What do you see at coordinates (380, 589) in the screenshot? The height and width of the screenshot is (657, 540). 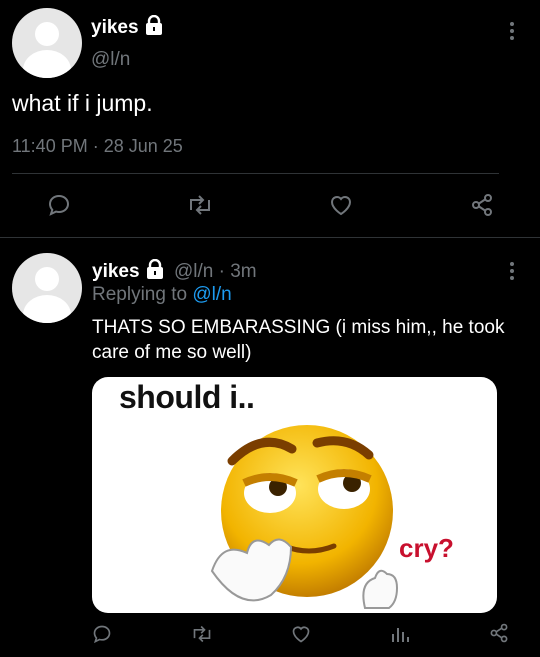 I see `glove-hand-icon` at bounding box center [380, 589].